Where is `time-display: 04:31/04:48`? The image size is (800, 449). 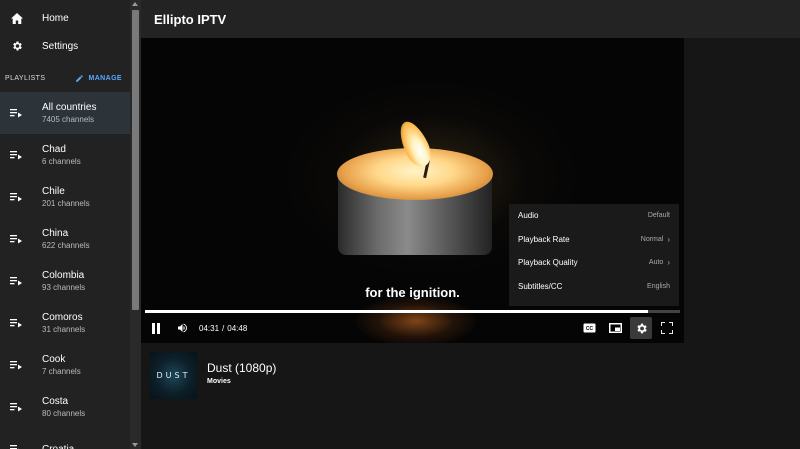
time-display: 04:31/04:48 is located at coordinates (223, 328).